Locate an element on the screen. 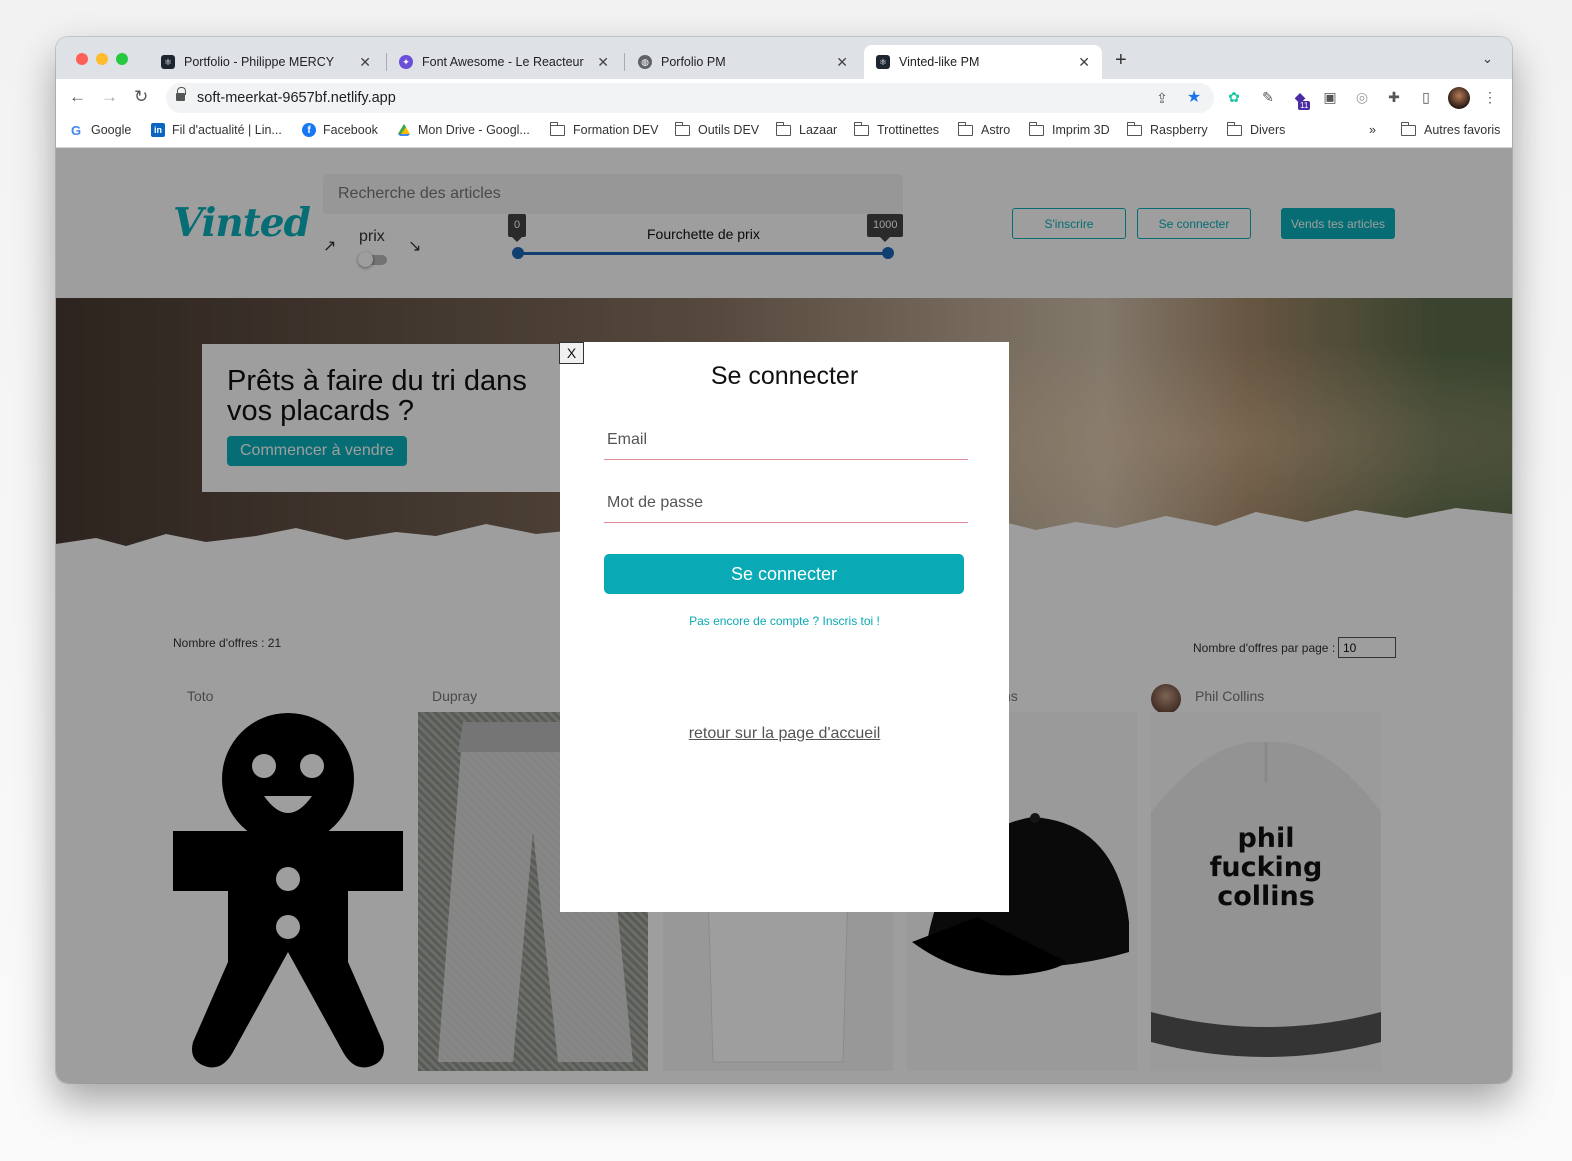 This screenshot has width=1572, height=1161. bookmark-label: Trottinettes is located at coordinates (908, 130).